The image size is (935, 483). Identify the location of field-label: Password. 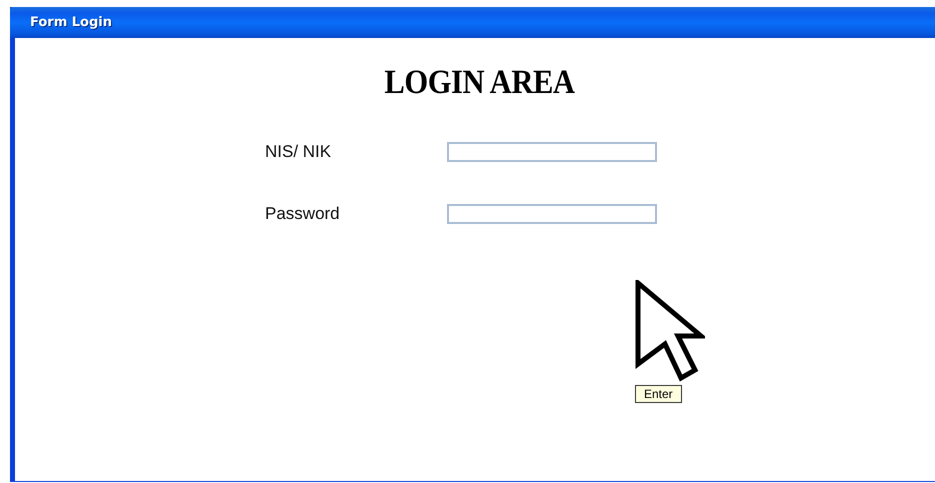
(303, 214).